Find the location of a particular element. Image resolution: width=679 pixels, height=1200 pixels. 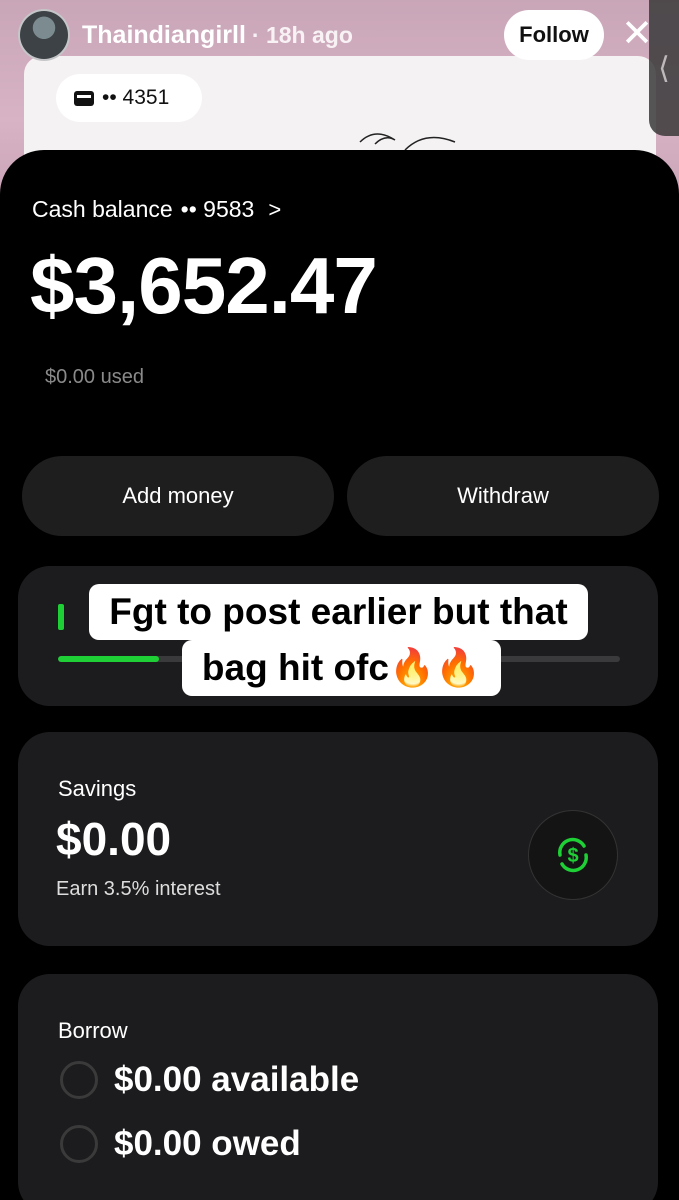

used-amount: $0.00 used is located at coordinates (94, 377).